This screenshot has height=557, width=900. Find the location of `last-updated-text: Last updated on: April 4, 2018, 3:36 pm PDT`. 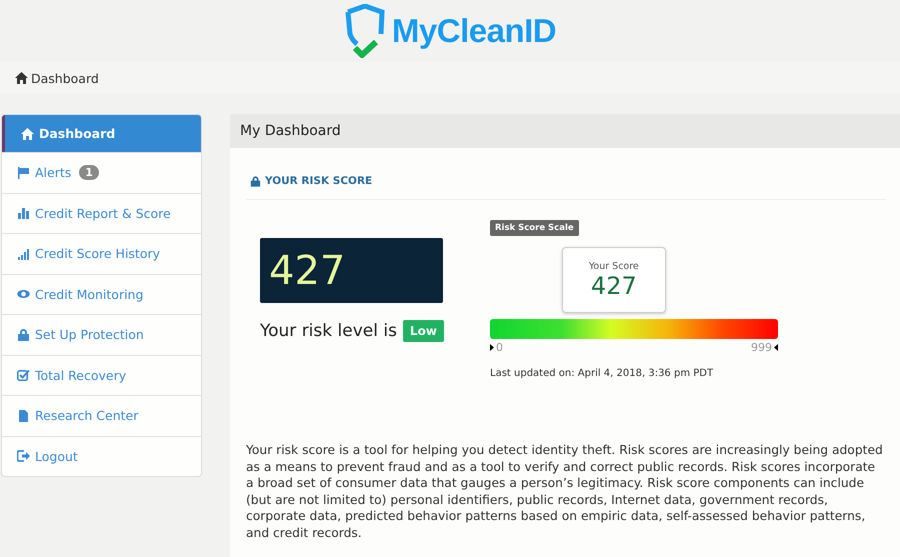

last-updated-text: Last updated on: April 4, 2018, 3:36 pm PDT is located at coordinates (602, 373).